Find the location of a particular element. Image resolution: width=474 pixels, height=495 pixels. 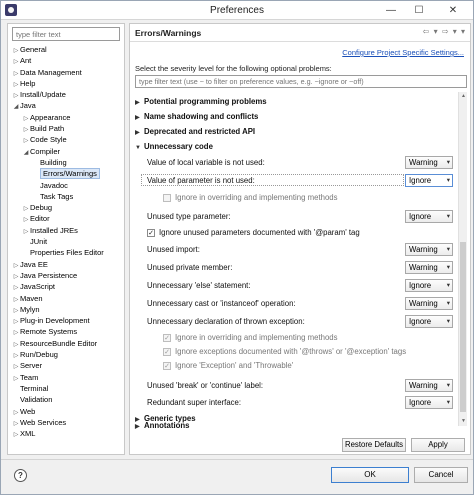

unnecessary-cast-select: Warning ▾ is located at coordinates (429, 303).